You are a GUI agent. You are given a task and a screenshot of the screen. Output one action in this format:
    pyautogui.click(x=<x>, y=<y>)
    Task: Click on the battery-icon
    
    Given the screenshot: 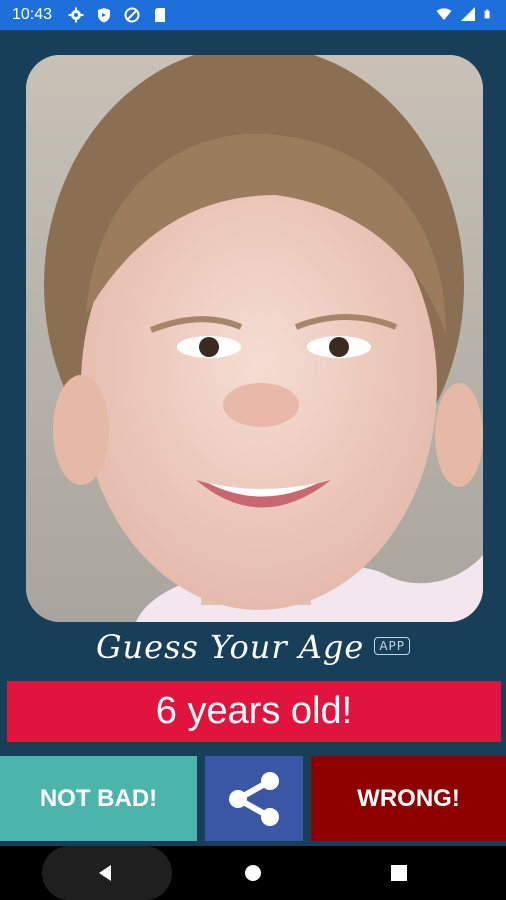 What is the action you would take?
    pyautogui.click(x=487, y=14)
    